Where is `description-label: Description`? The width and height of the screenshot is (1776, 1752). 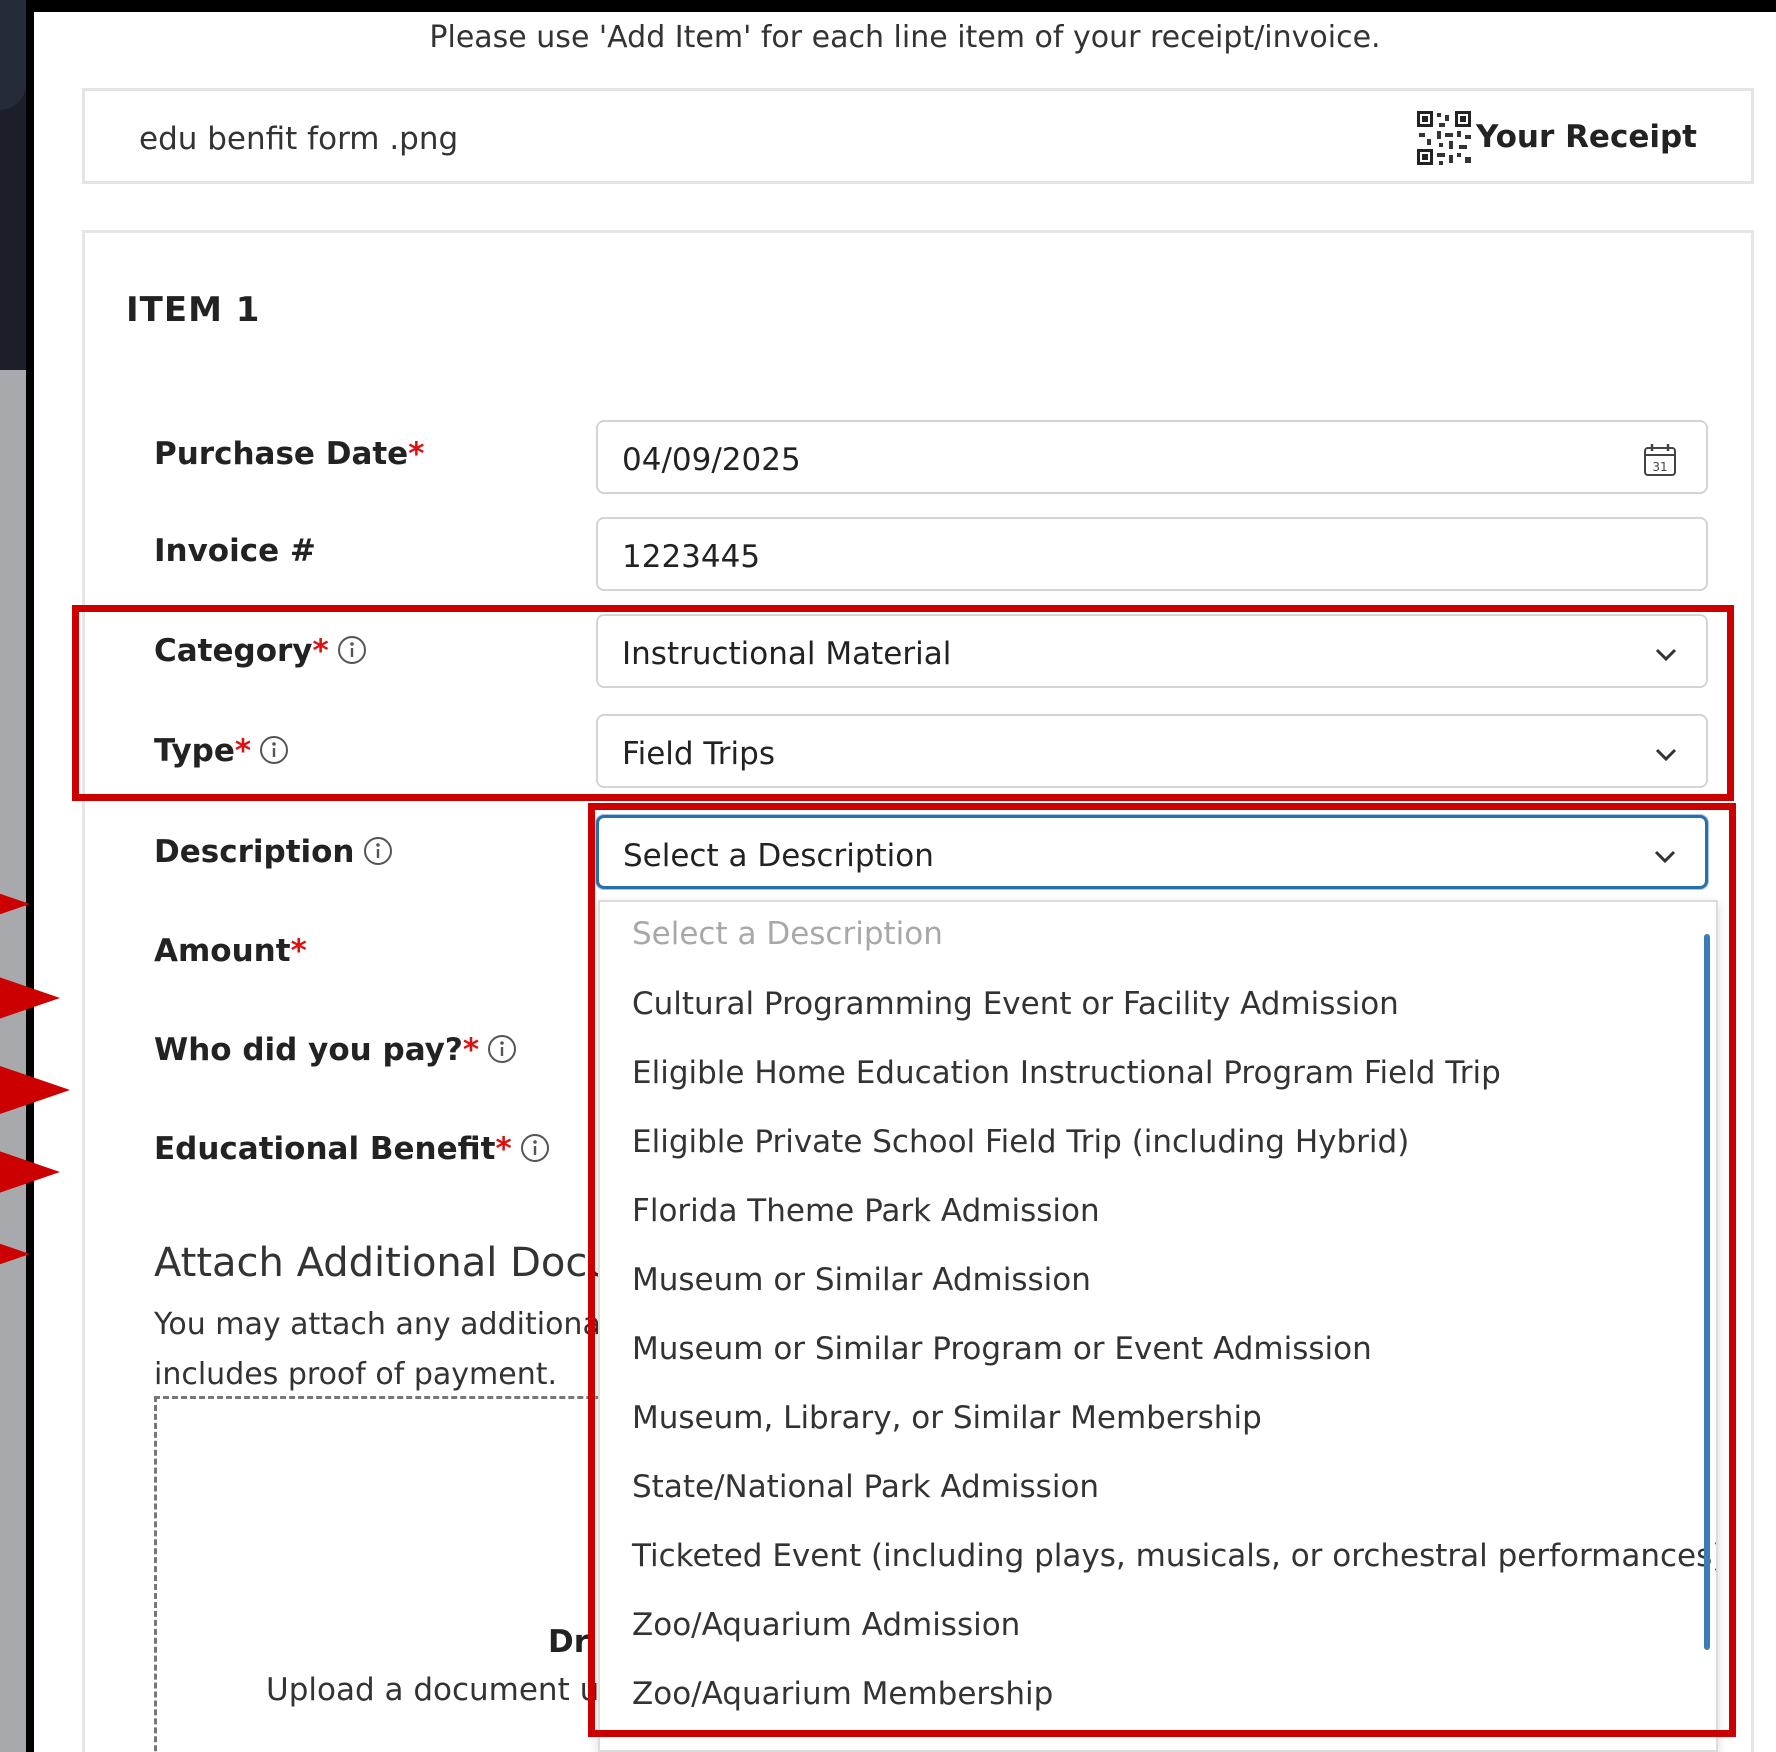 description-label: Description is located at coordinates (273, 852).